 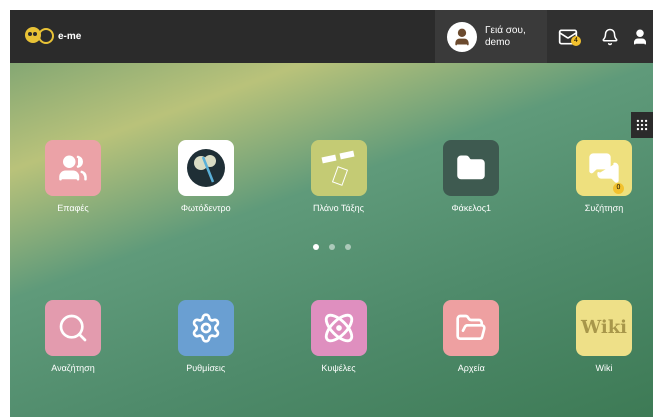 I want to click on search-icon, so click(x=73, y=328).